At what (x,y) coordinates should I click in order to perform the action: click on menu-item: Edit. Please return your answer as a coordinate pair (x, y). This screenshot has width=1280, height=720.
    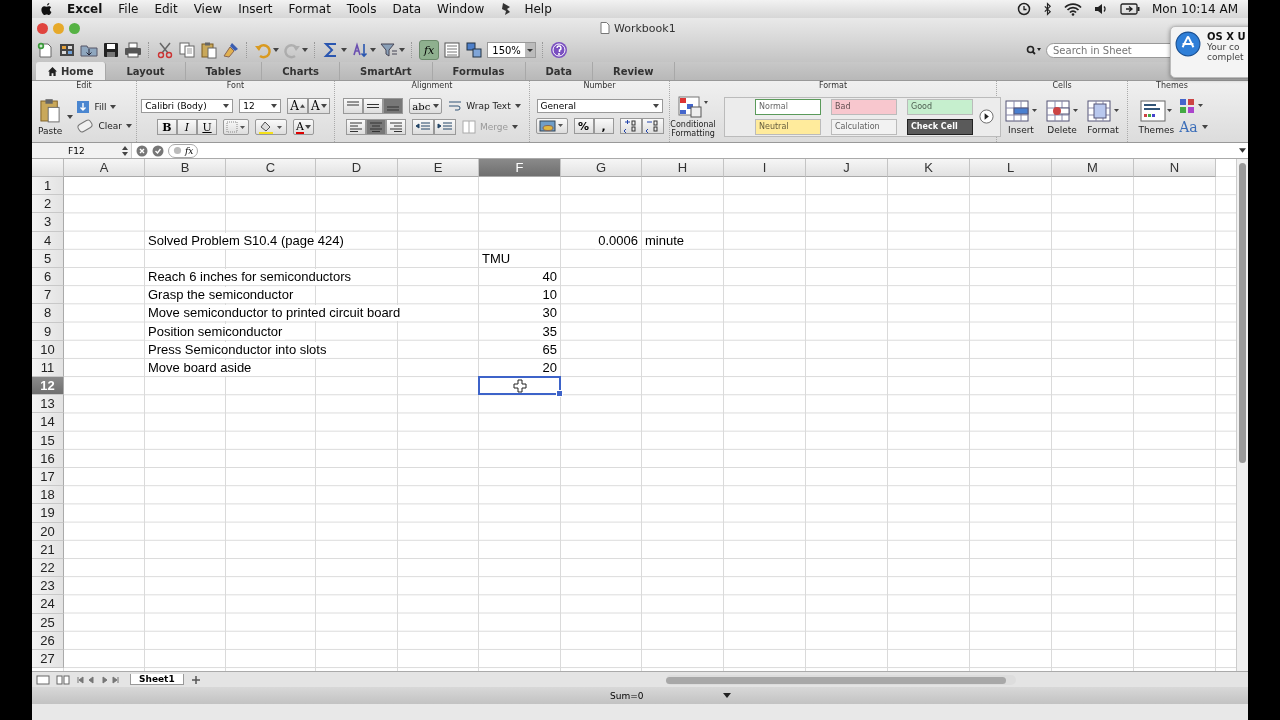
    Looking at the image, I should click on (166, 9).